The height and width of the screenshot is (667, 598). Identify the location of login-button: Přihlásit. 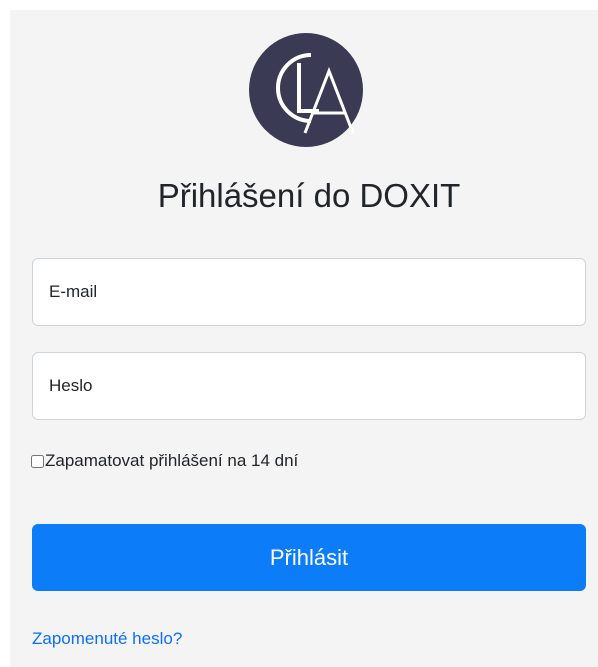
(309, 557).